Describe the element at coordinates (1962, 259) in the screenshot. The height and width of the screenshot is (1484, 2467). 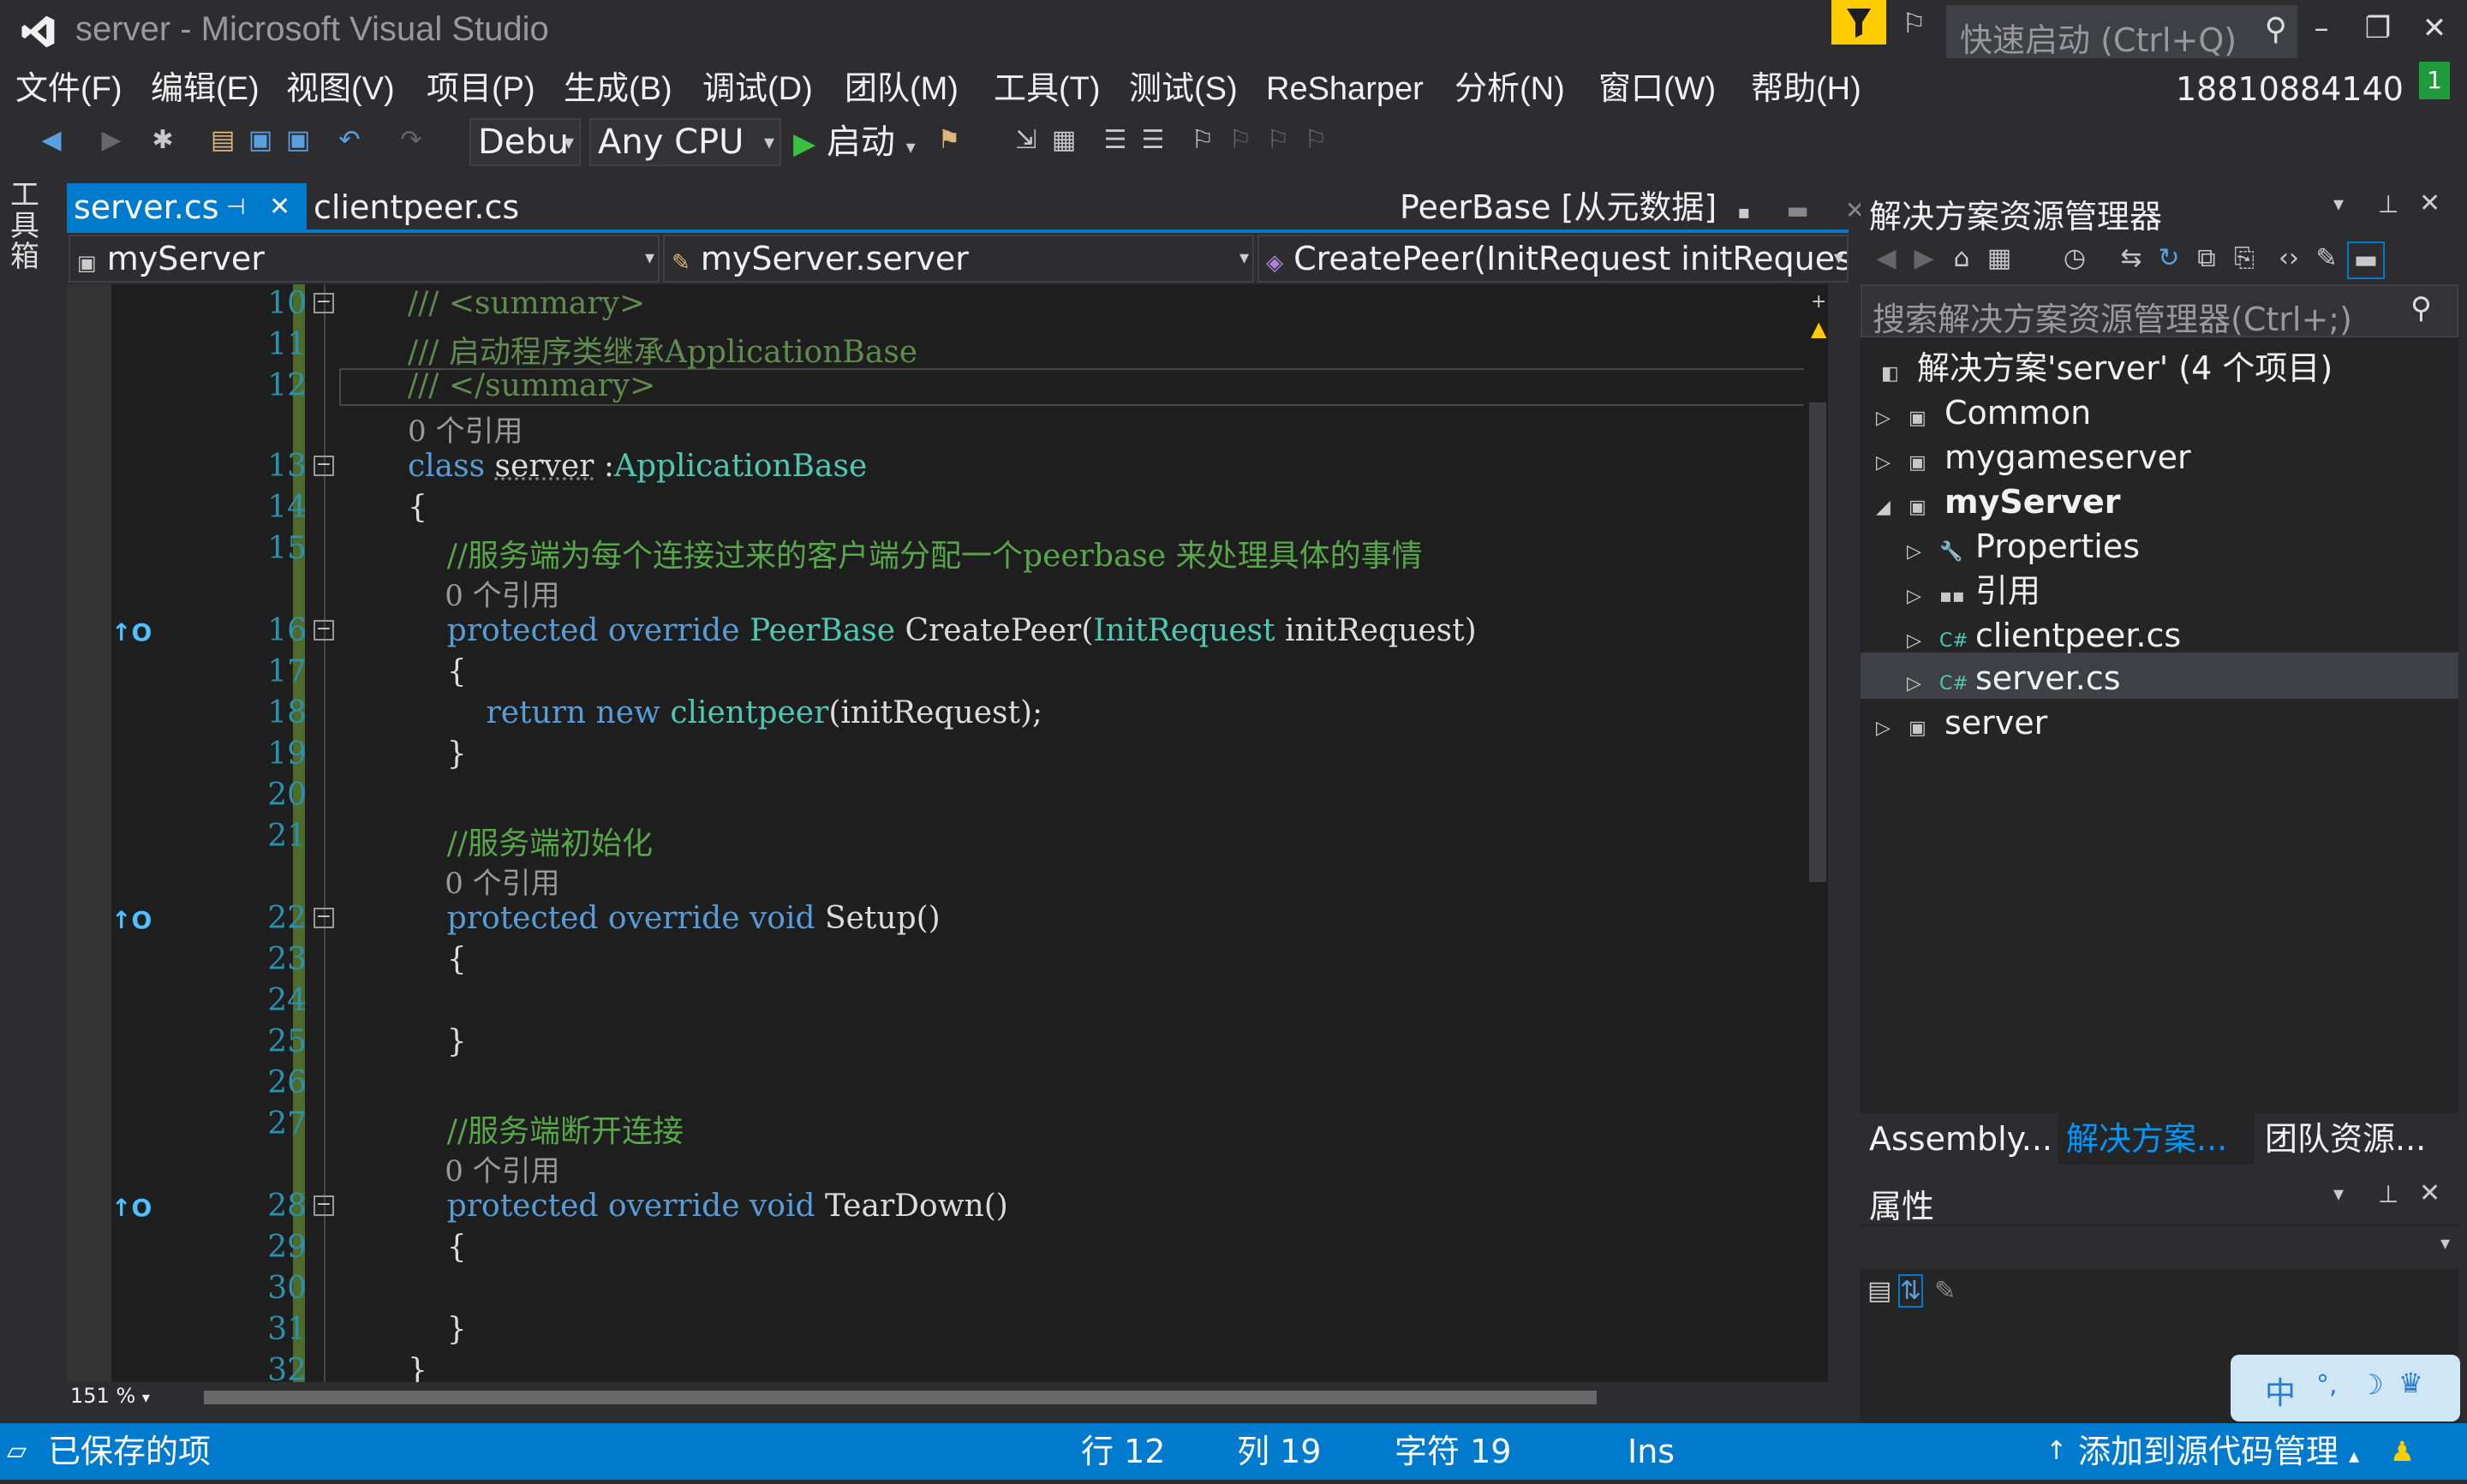
I see `home-icon: ⌂` at that location.